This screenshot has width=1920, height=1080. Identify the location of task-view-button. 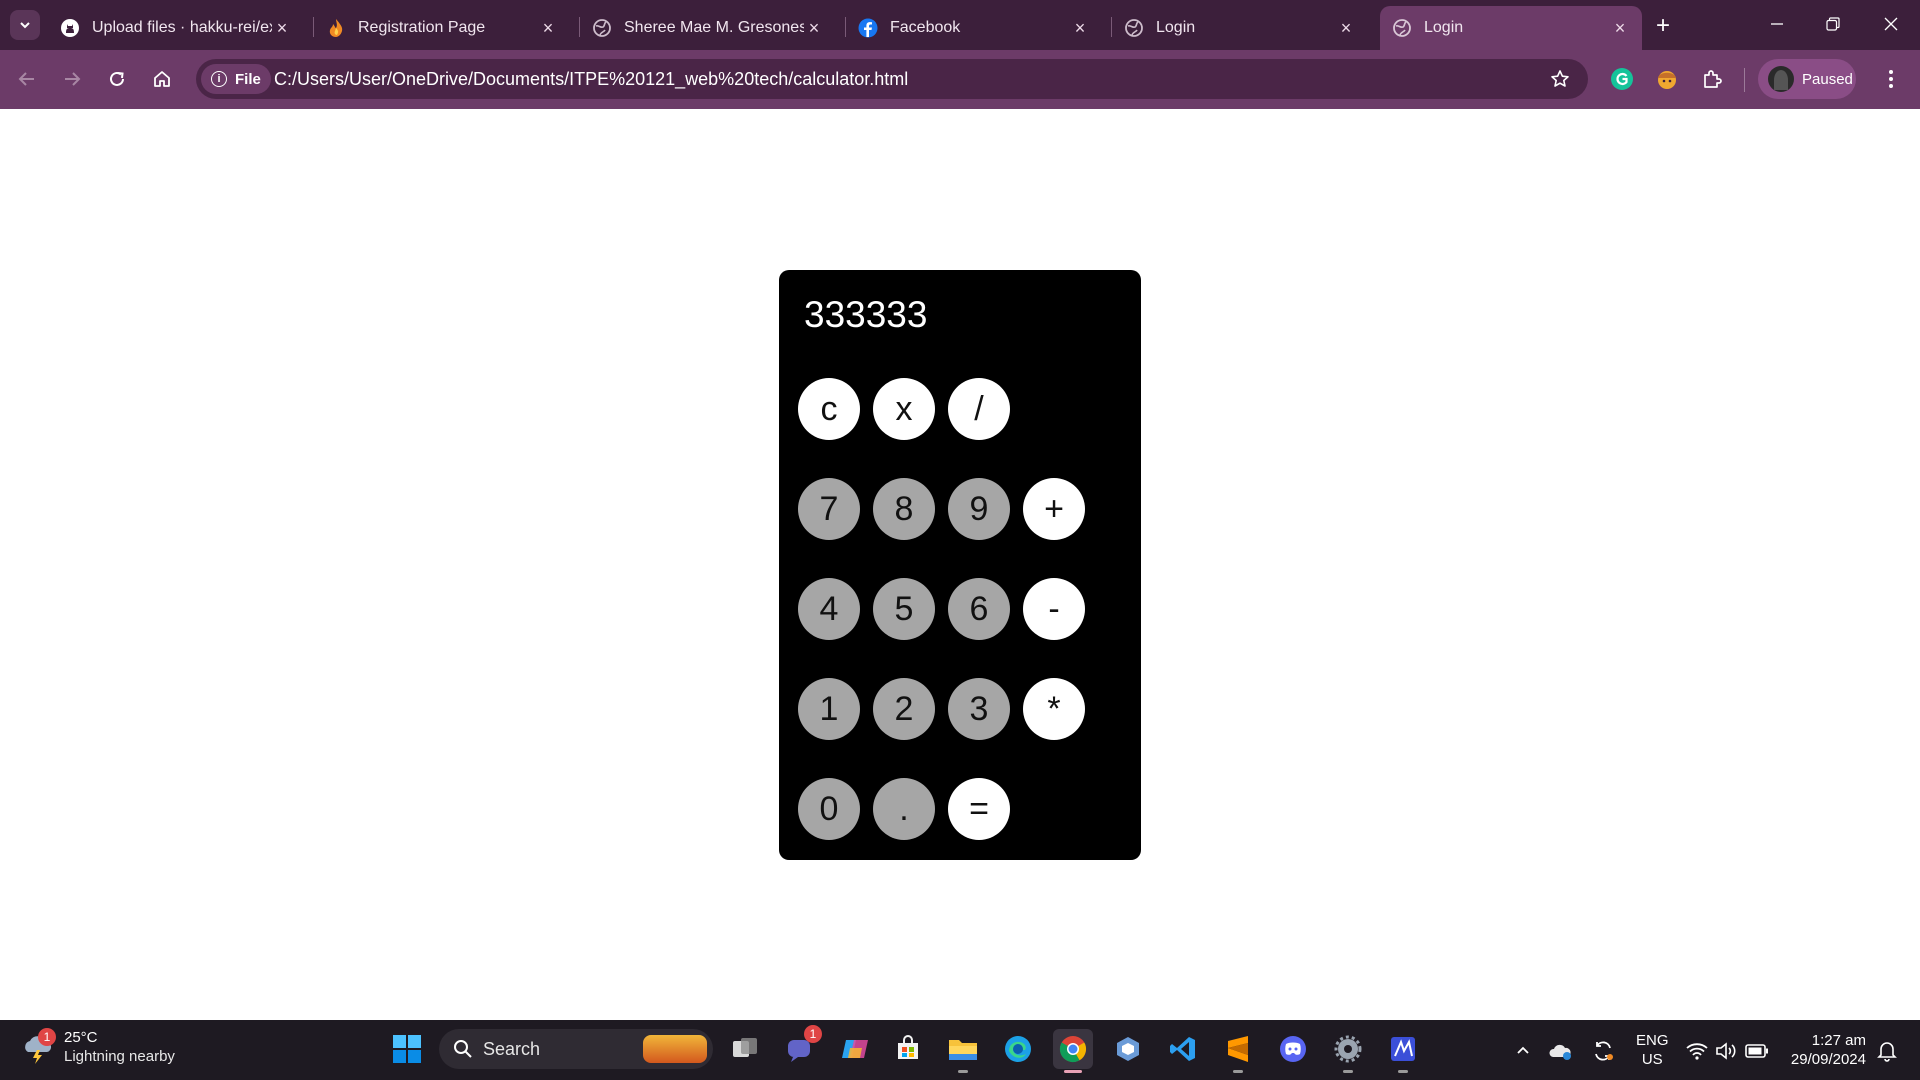
(745, 1049).